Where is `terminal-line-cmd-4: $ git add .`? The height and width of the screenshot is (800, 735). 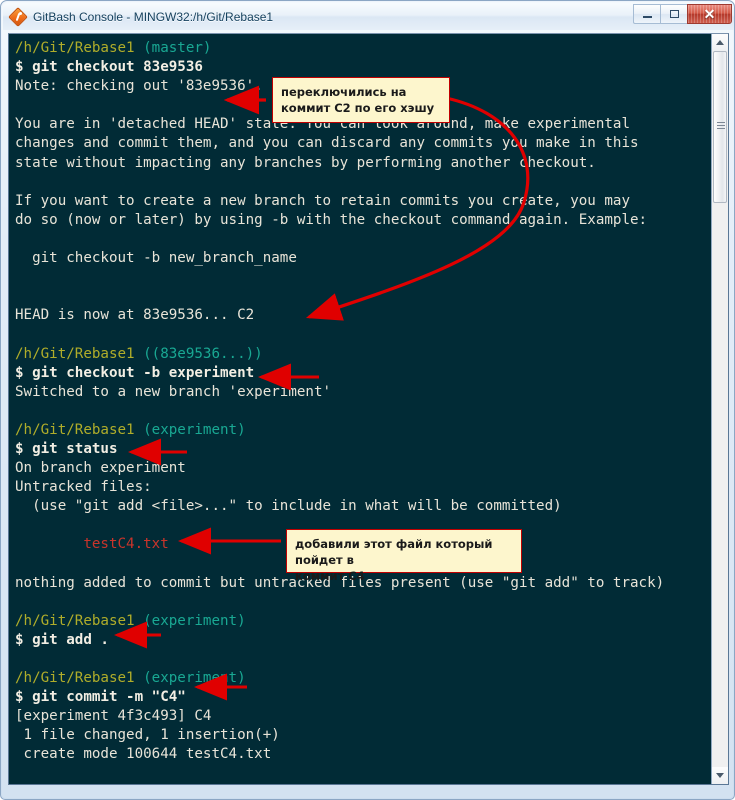
terminal-line-cmd-4: $ git add . is located at coordinates (363, 640).